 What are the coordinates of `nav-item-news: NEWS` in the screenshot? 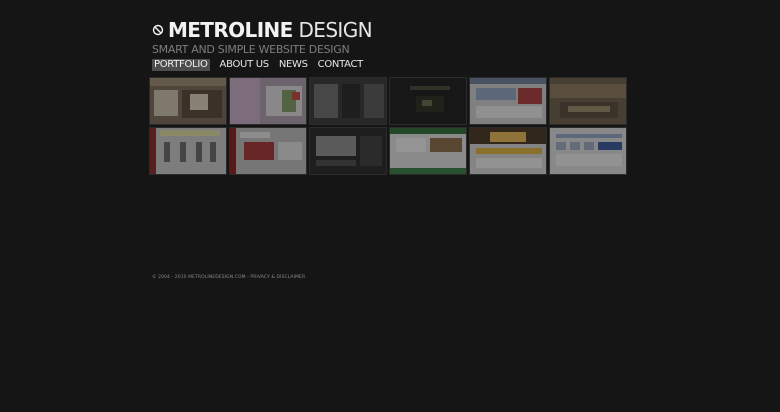 It's located at (293, 65).